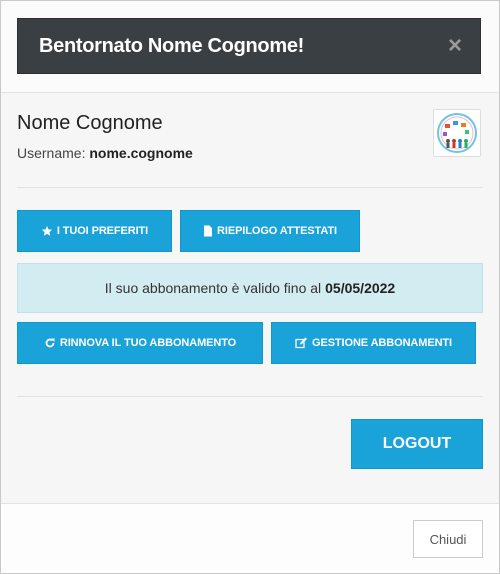 This screenshot has width=500, height=574. What do you see at coordinates (455, 46) in the screenshot?
I see `close-icon: ×` at bounding box center [455, 46].